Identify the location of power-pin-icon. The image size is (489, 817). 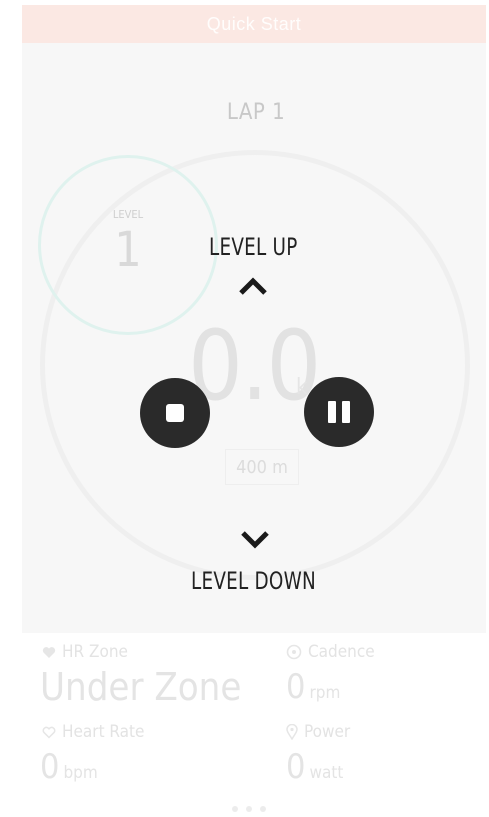
(292, 732).